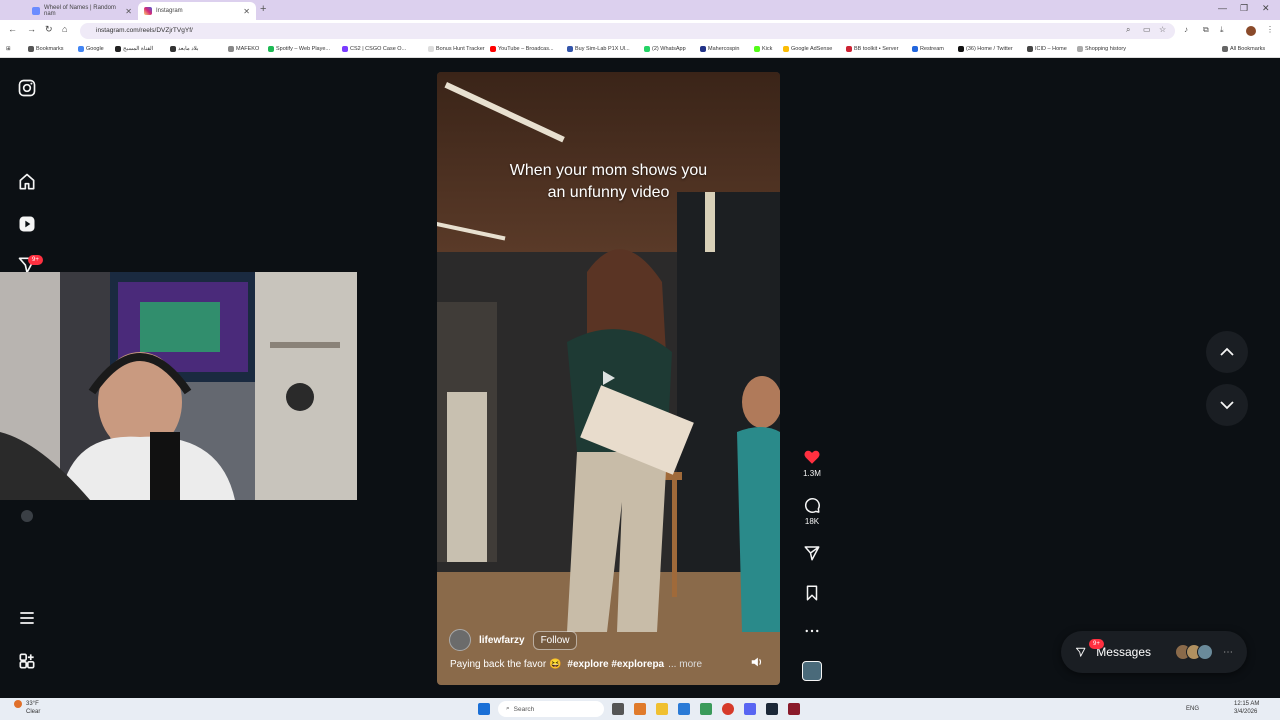 The width and height of the screenshot is (1280, 720). I want to click on back-icon: ←, so click(12, 29).